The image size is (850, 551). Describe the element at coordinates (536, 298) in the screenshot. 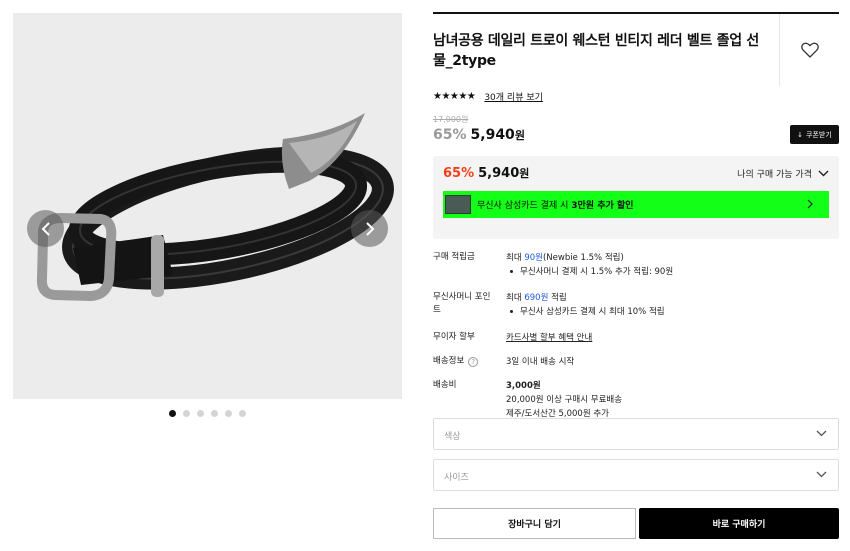

I see `money-amount: 690원` at that location.